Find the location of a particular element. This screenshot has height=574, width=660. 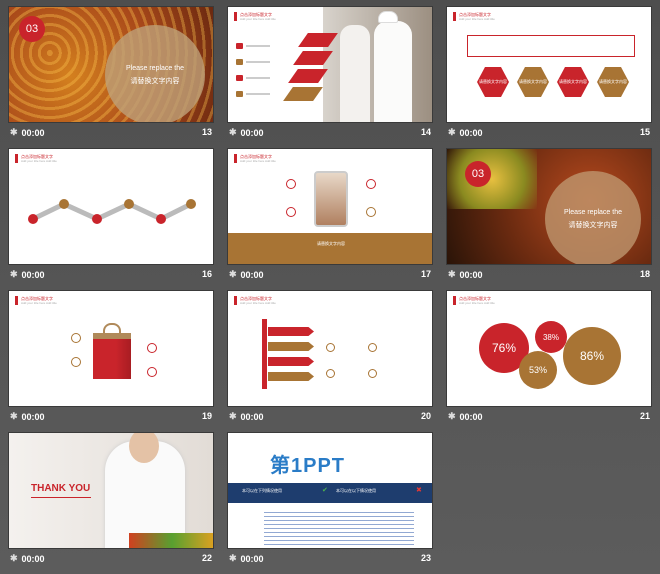

slide-18-thumbnail: 03 Please replace the 请替换文字内容 is located at coordinates (549, 206).